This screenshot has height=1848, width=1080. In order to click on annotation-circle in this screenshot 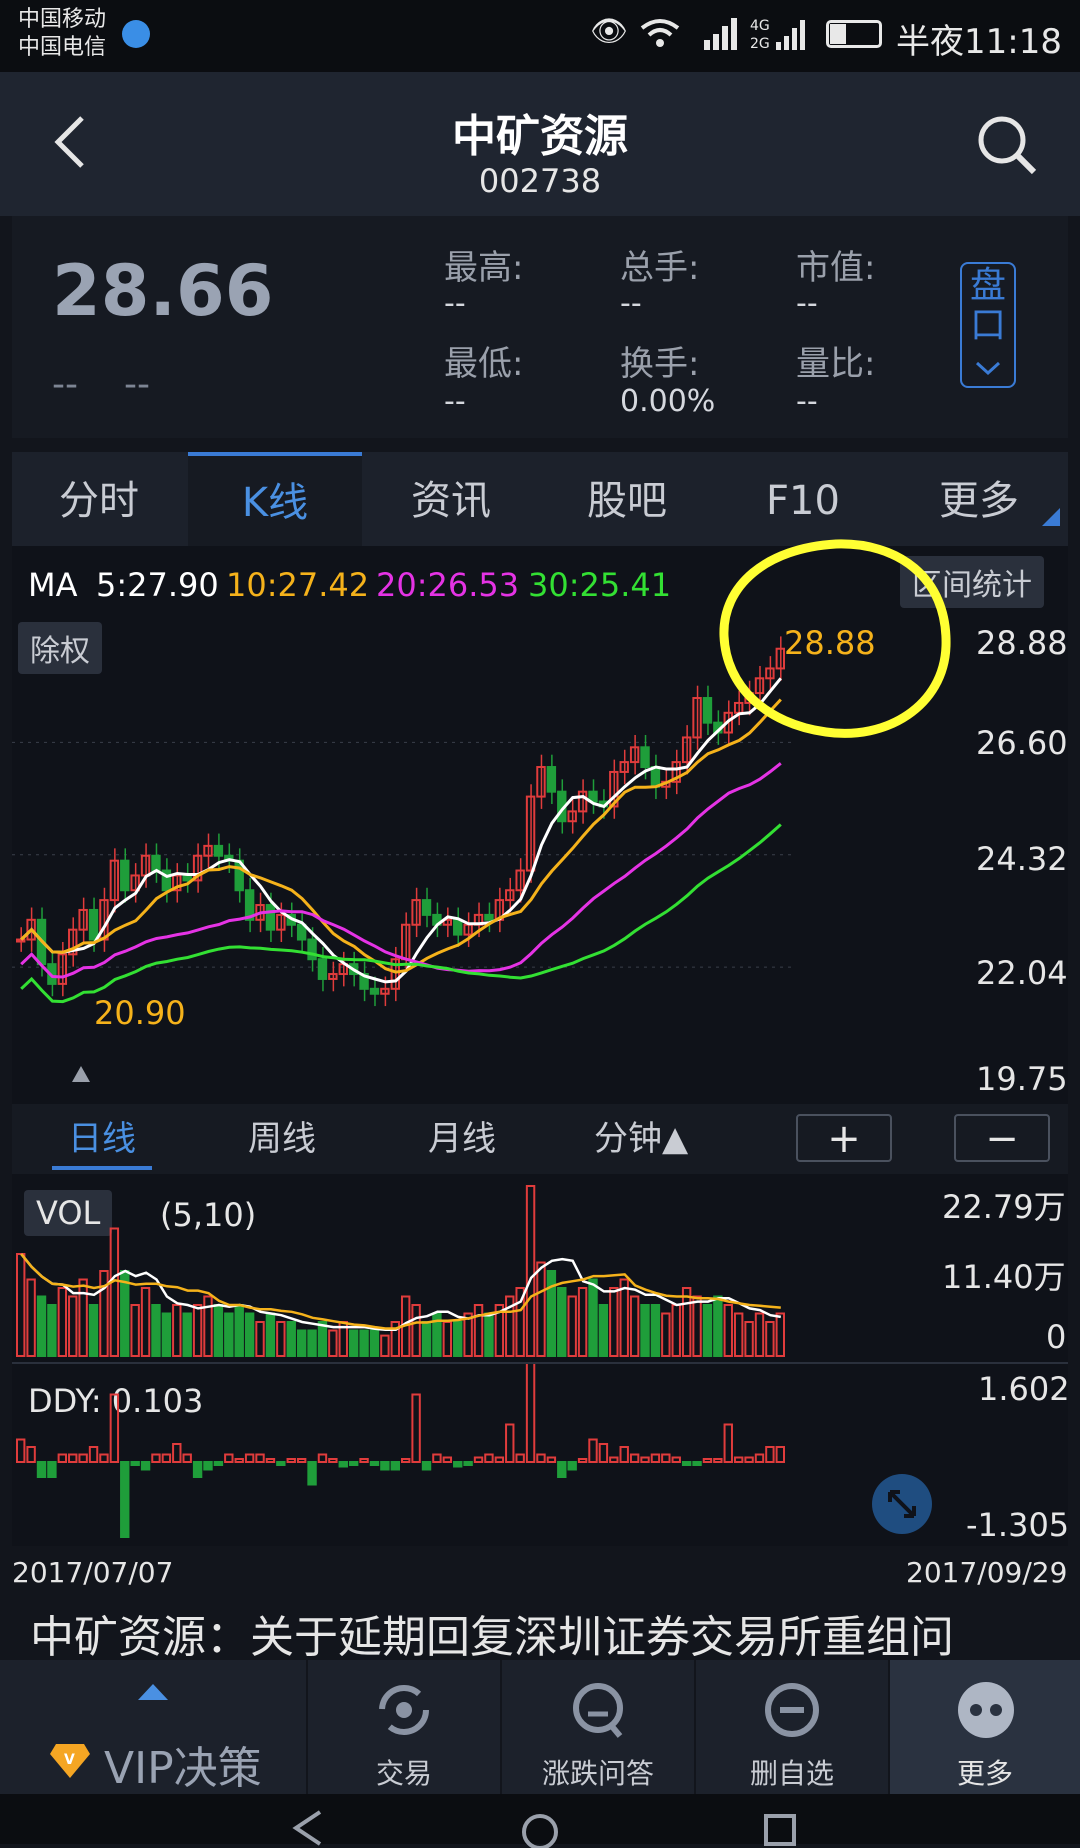, I will do `click(835, 638)`.